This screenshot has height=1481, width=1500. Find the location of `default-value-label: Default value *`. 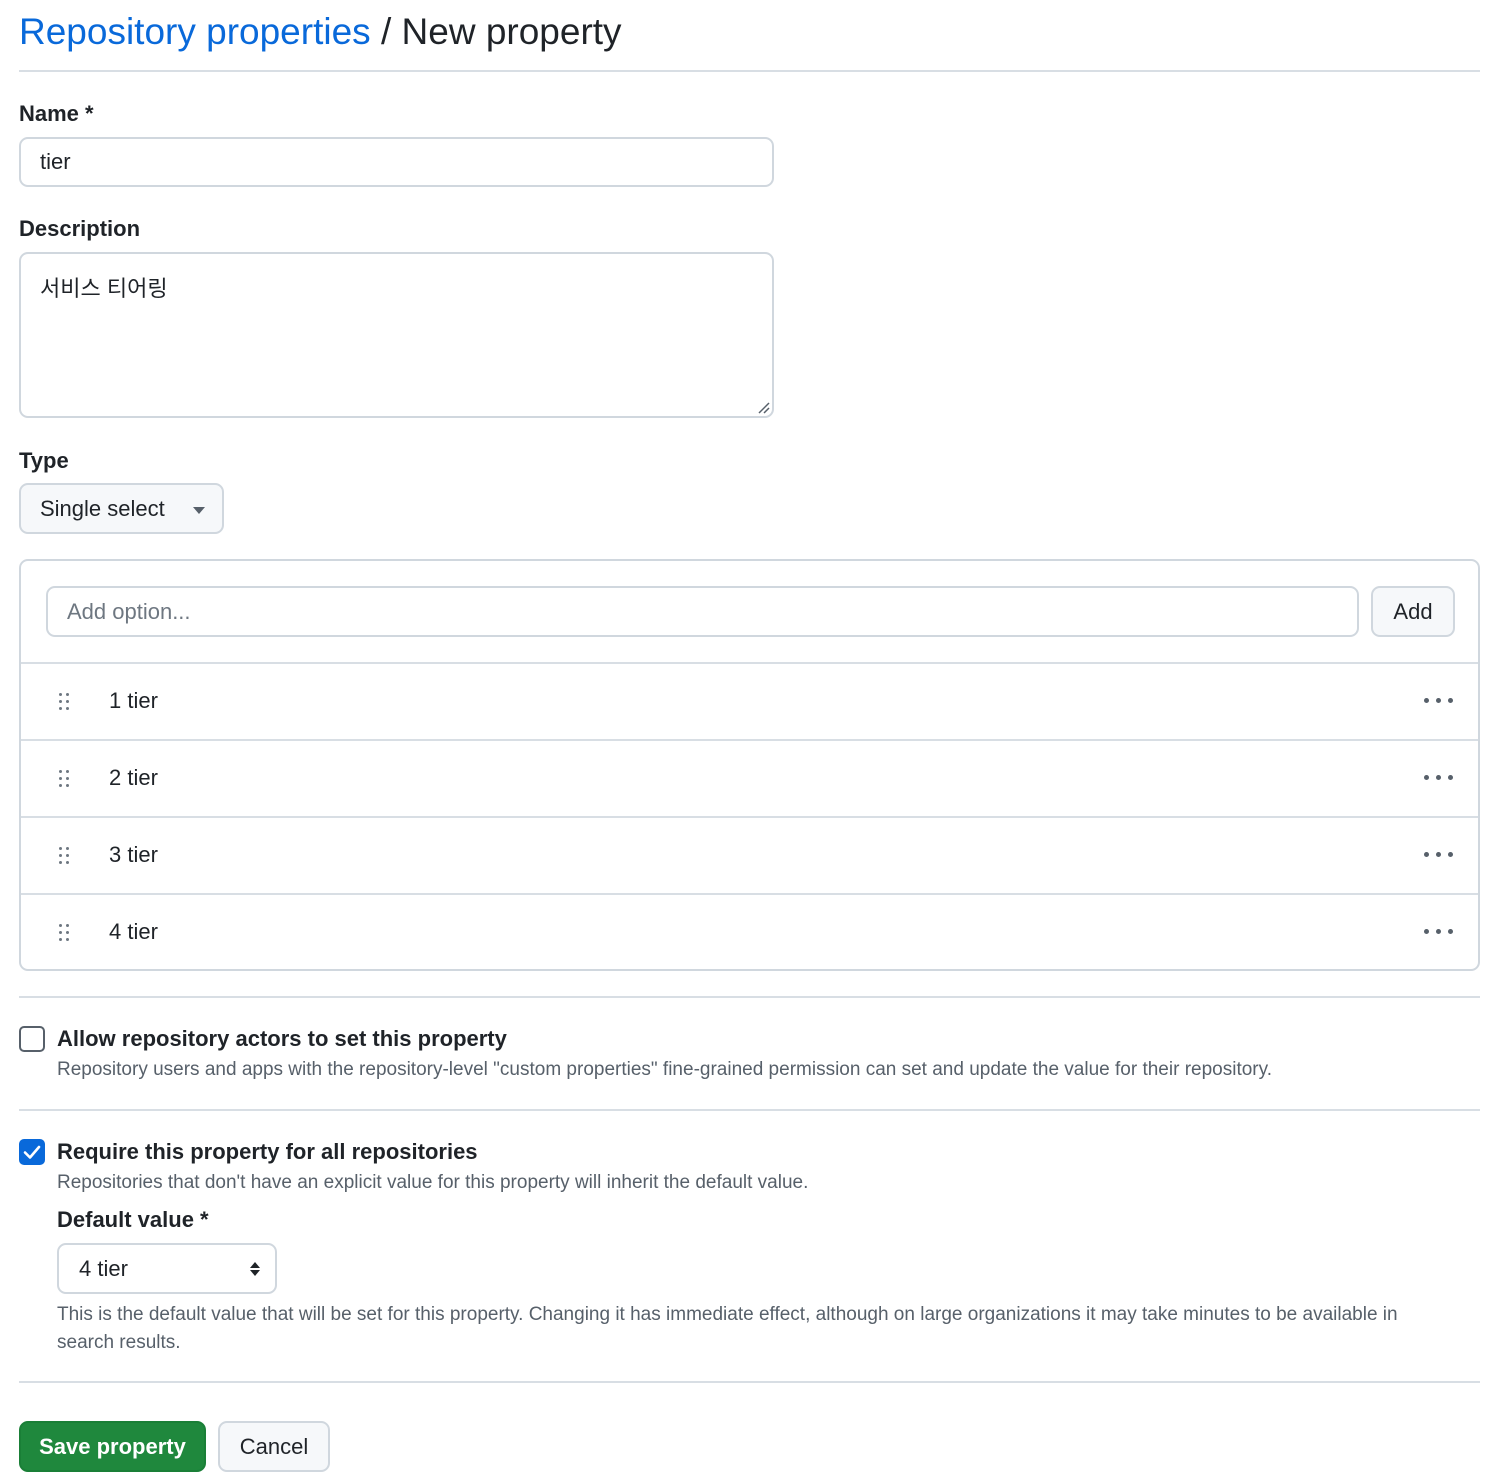

default-value-label: Default value * is located at coordinates (133, 1219).